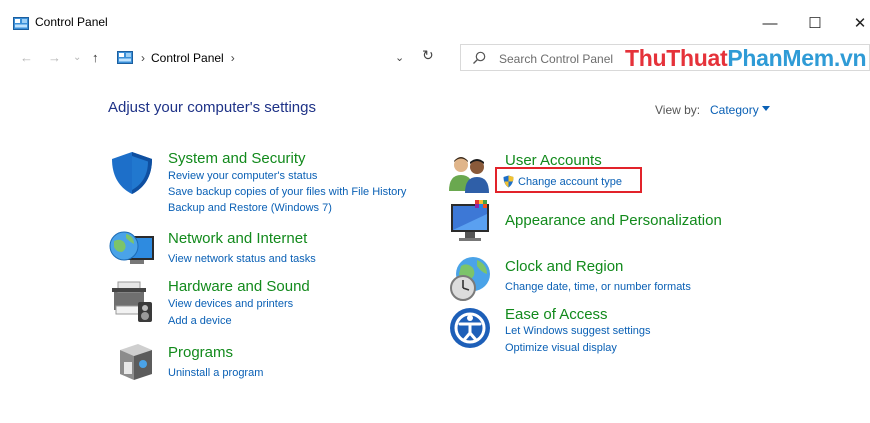  Describe the element at coordinates (561, 348) in the screenshot. I see `link-optimize-visual-display: Optimize visual display` at that location.